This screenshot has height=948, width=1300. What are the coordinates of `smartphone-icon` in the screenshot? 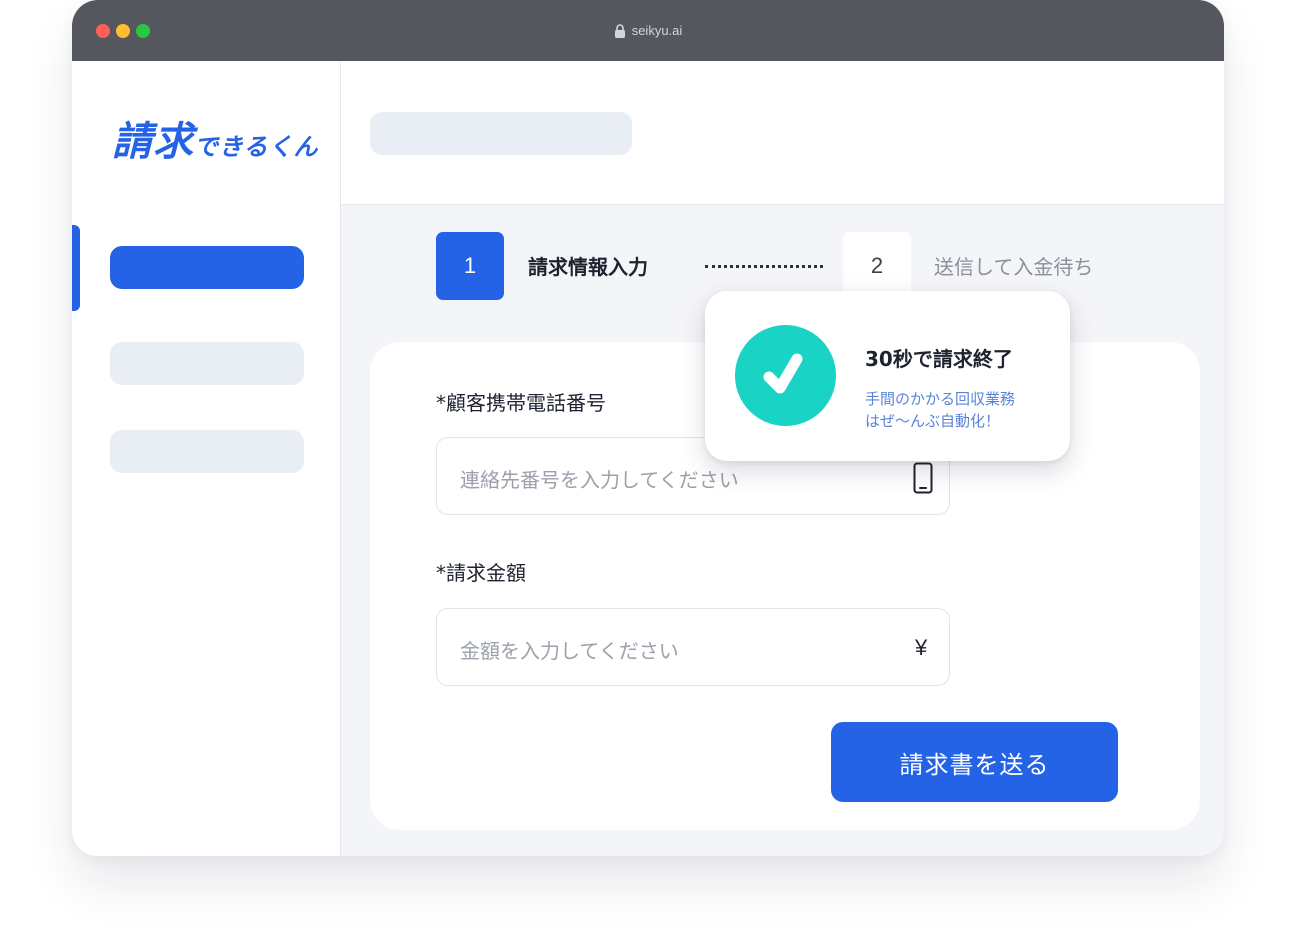 It's located at (923, 478).